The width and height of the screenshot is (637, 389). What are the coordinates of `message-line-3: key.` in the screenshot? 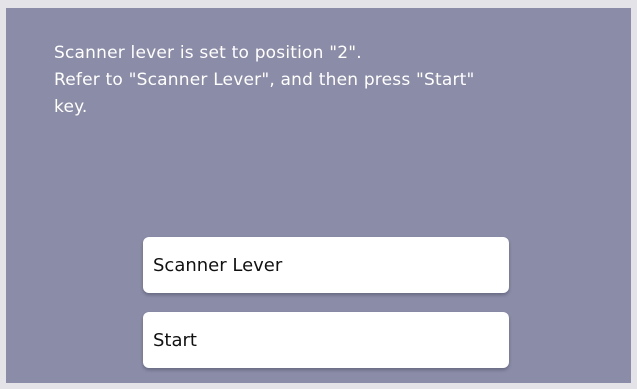 It's located at (71, 107).